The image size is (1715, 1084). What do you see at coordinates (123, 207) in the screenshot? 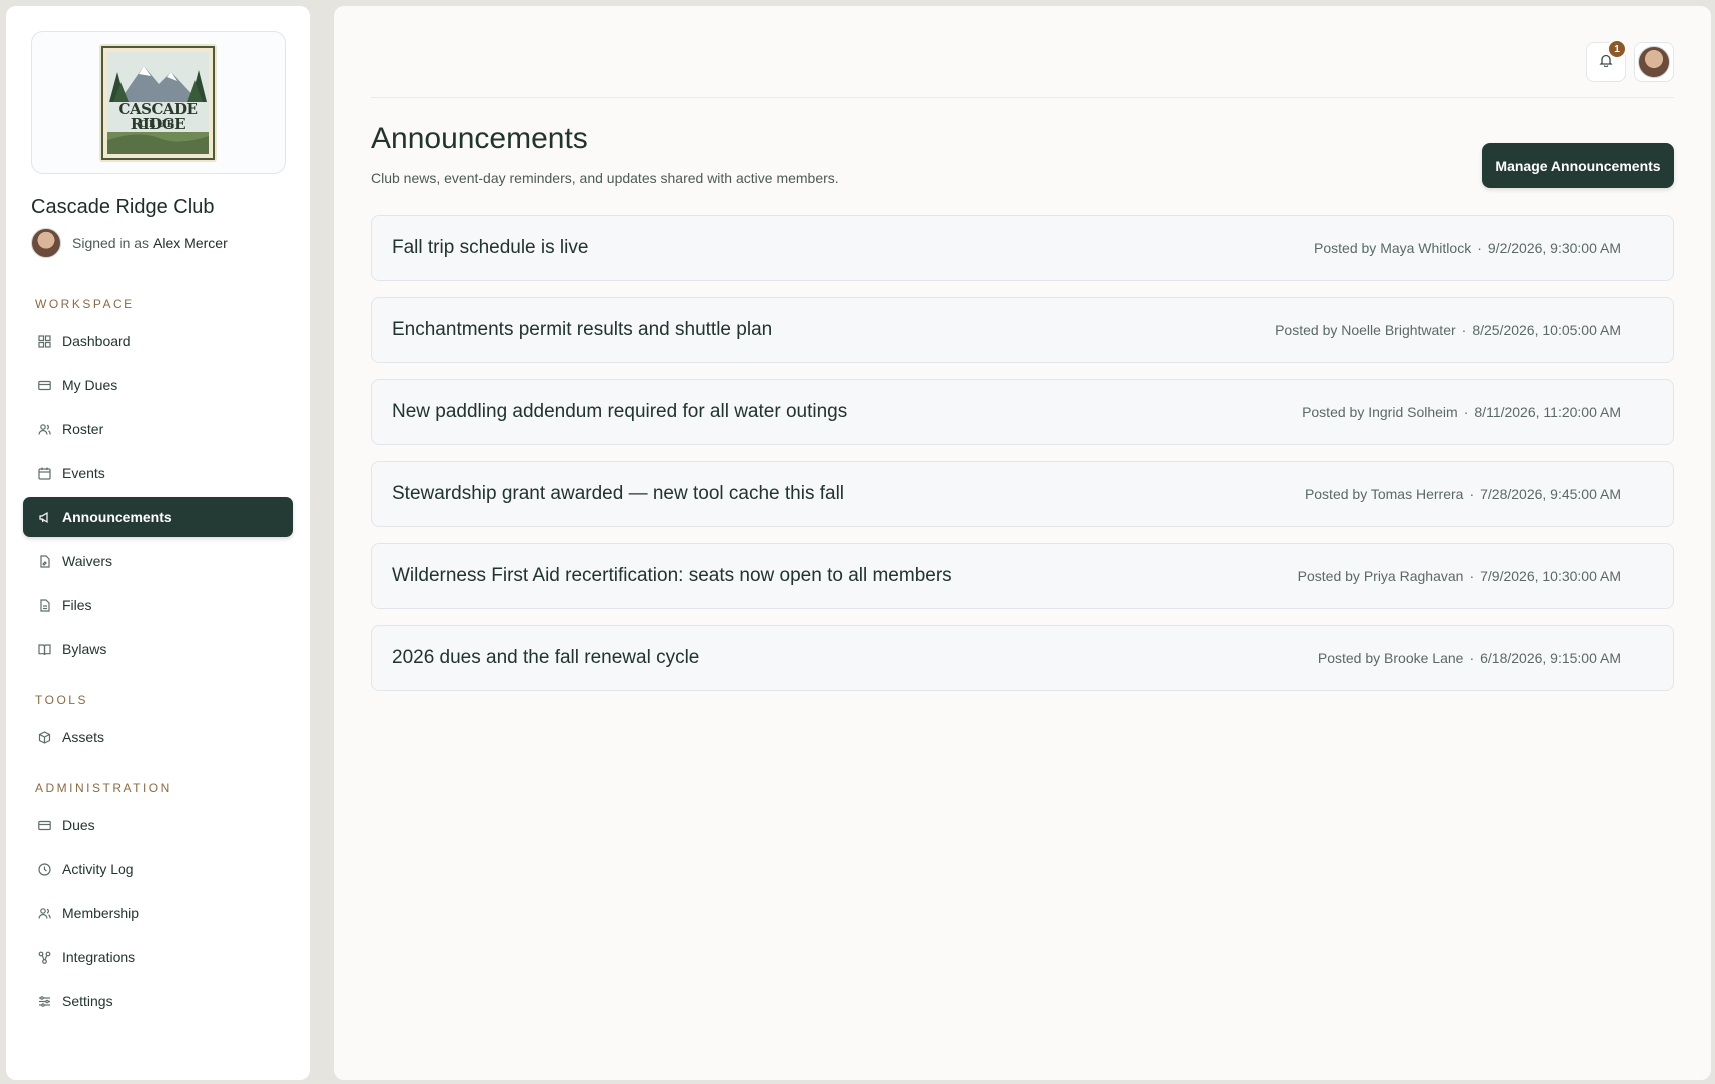
I see `club-name: Cascade Ridge Club` at bounding box center [123, 207].